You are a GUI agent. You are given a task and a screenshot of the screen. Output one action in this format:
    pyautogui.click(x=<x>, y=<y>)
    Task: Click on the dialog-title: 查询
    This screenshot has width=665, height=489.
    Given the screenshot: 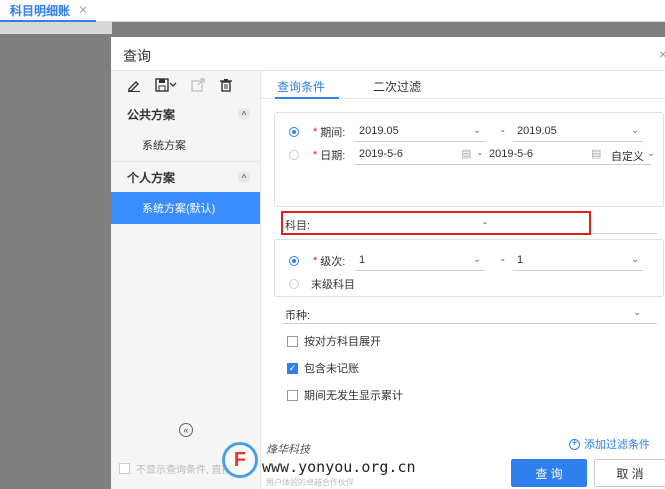 What is the action you would take?
    pyautogui.click(x=137, y=56)
    